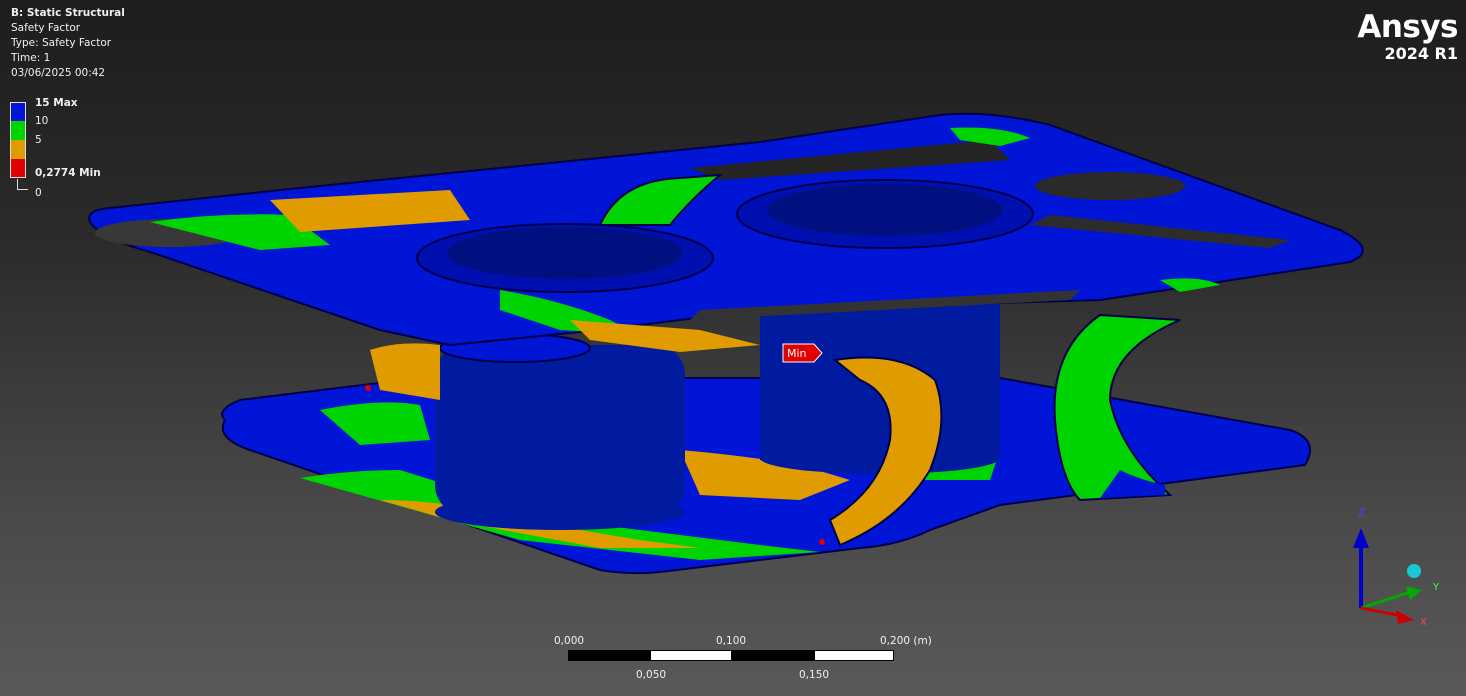 This screenshot has height=696, width=1466. I want to click on iso-view-ball, so click(1414, 571).